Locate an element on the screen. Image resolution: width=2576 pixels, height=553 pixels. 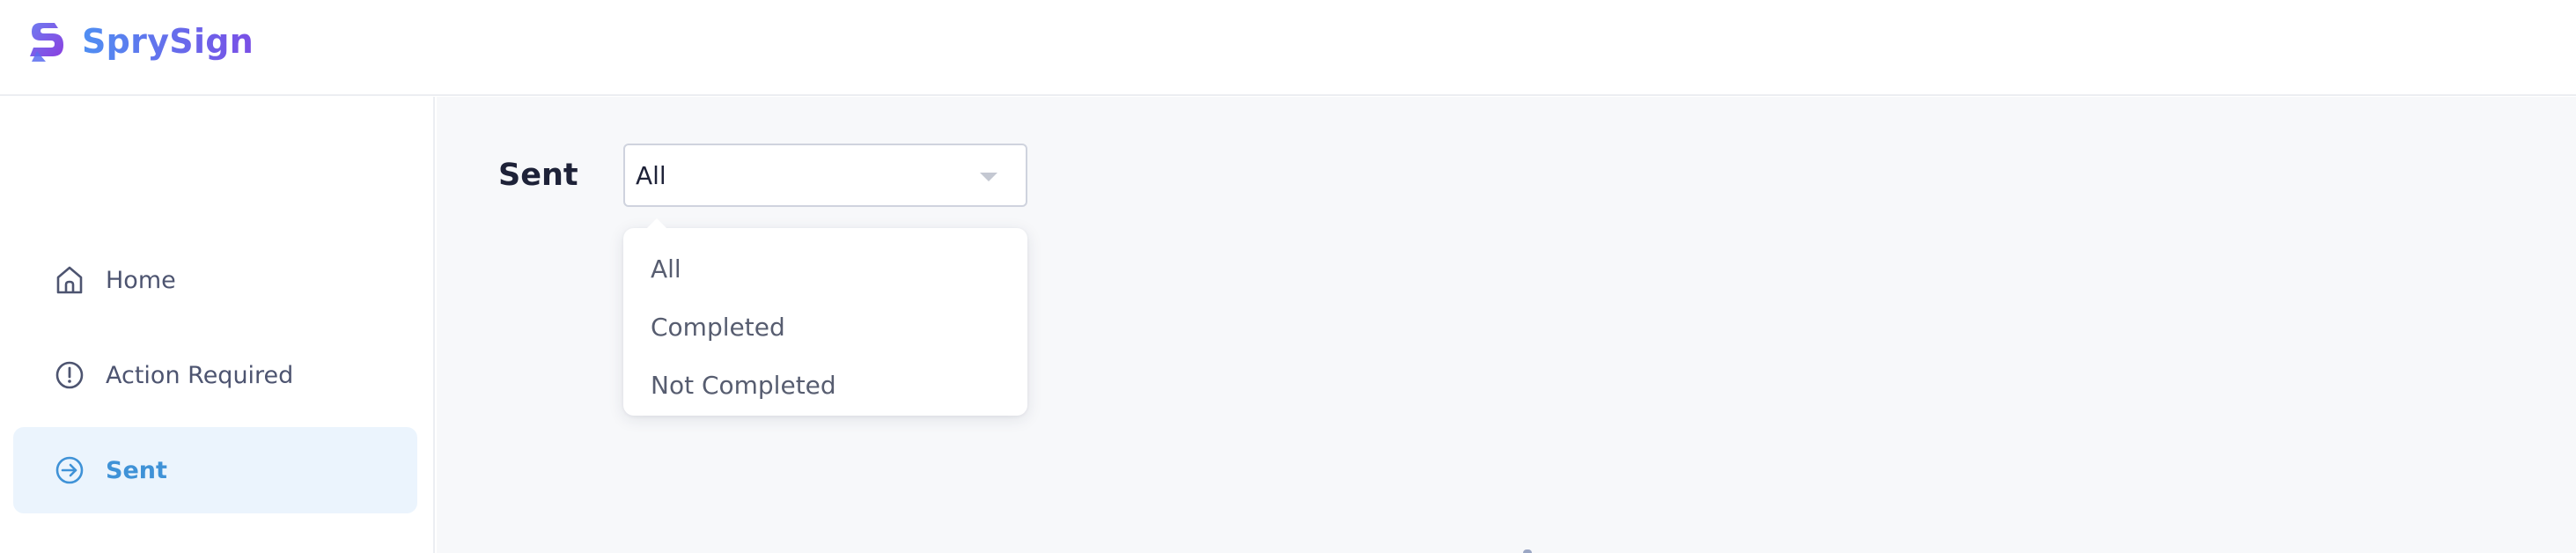
status-filter-select: All is located at coordinates (825, 175).